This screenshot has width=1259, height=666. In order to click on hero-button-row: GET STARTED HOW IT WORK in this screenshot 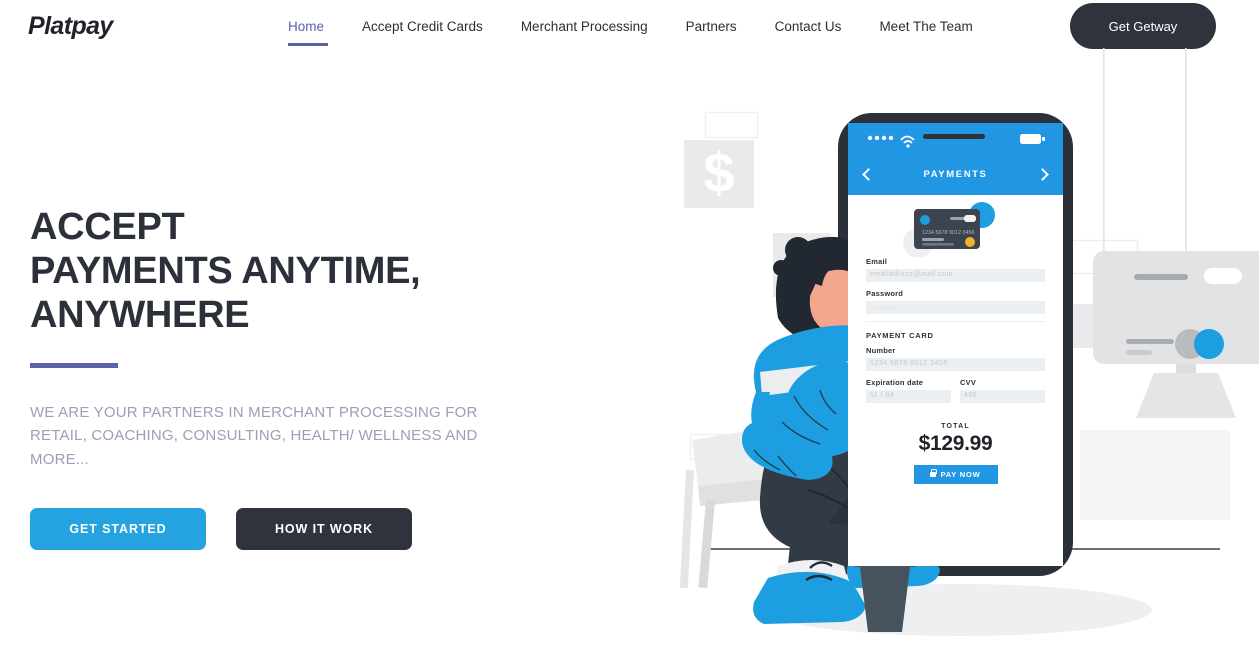, I will do `click(280, 528)`.